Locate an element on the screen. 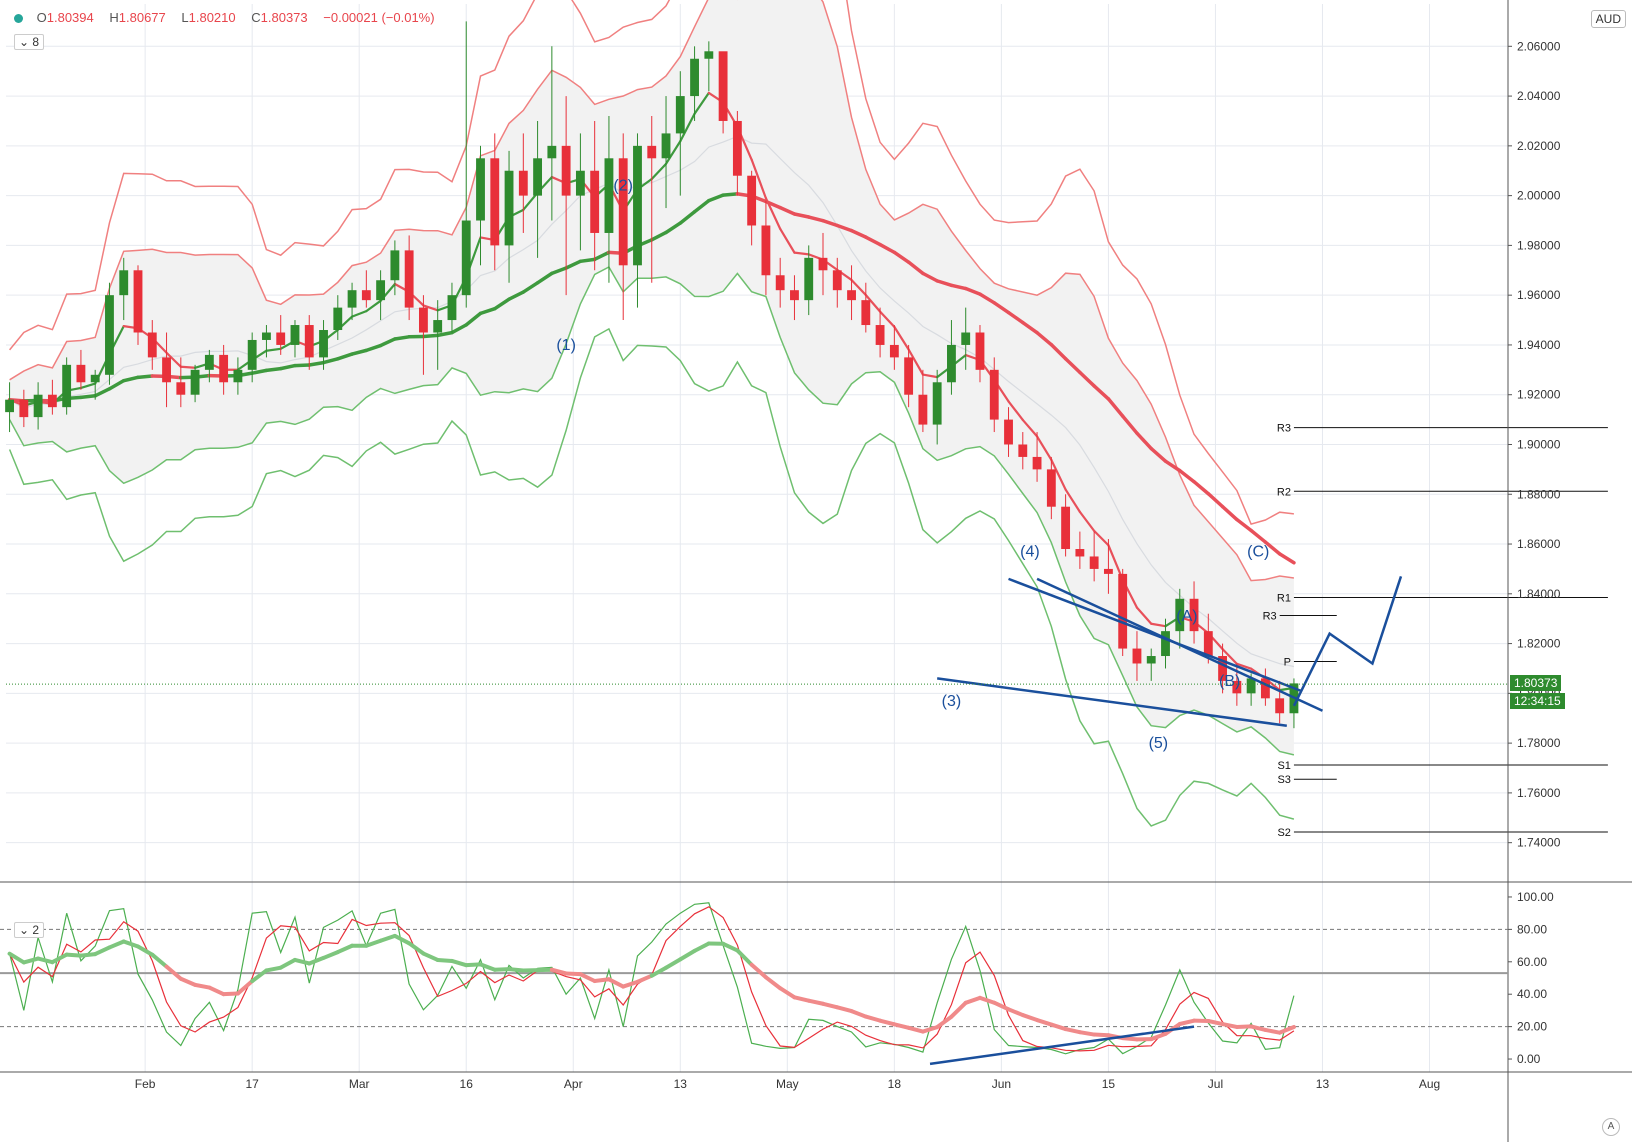  osc-y-tick-label: 20.00 is located at coordinates (1532, 1027).